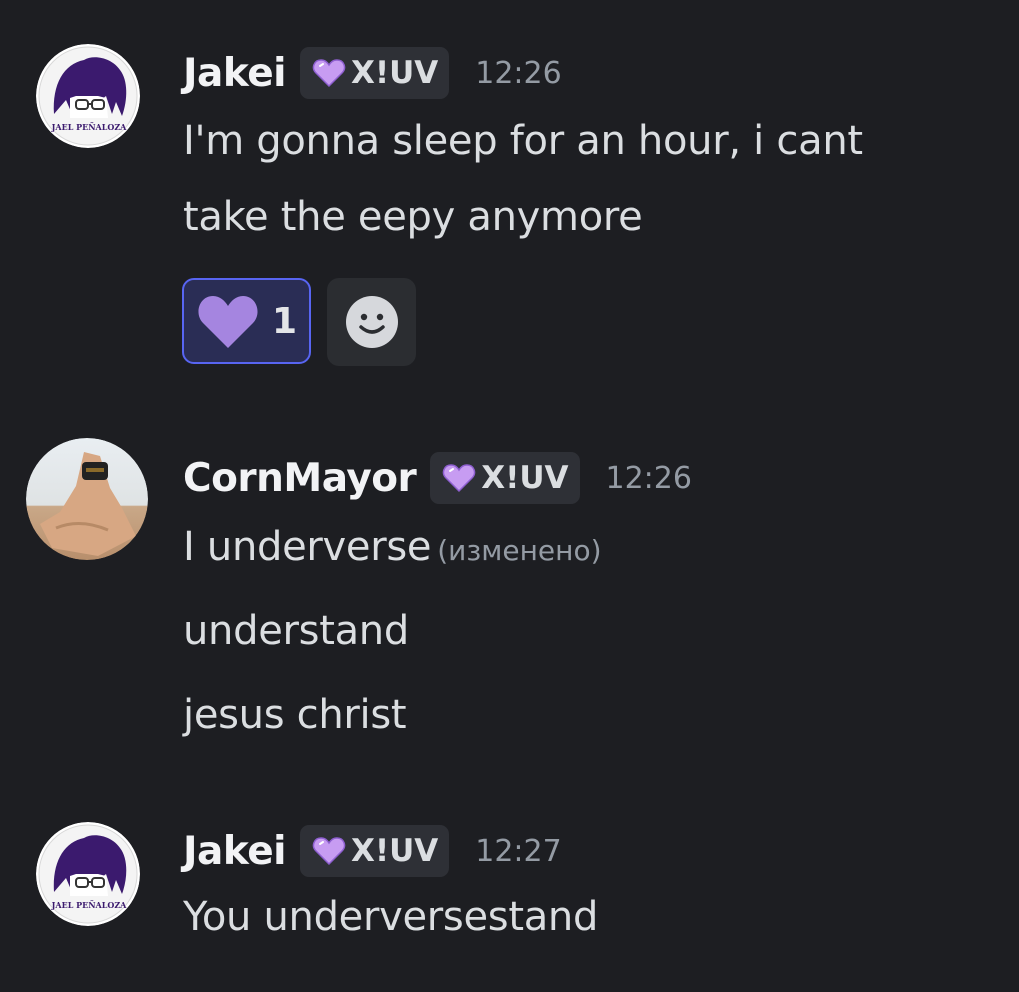  Describe the element at coordinates (329, 851) in the screenshot. I see `heart-icon` at that location.